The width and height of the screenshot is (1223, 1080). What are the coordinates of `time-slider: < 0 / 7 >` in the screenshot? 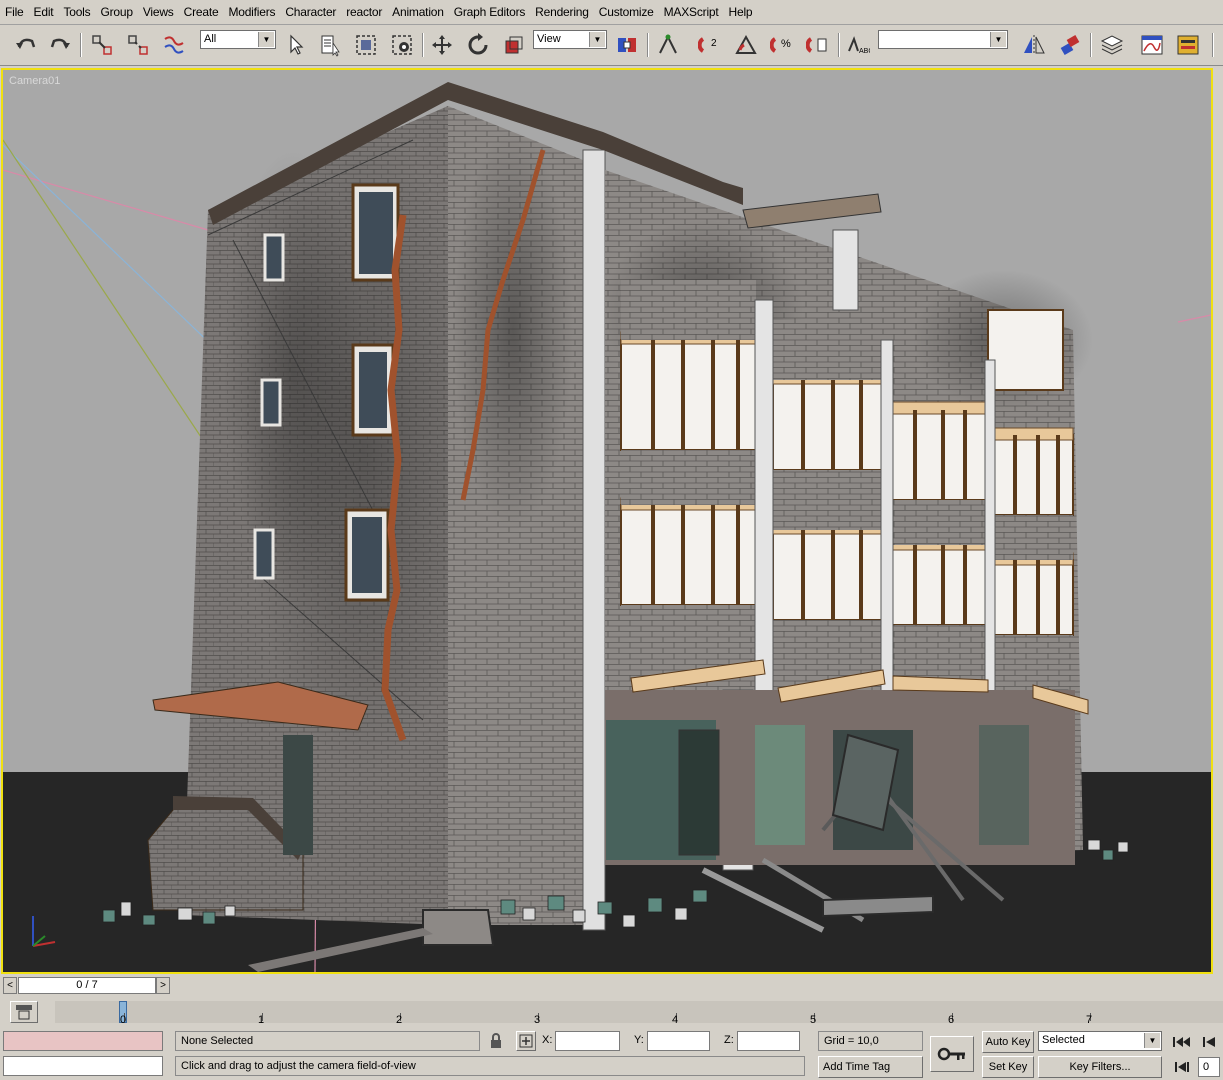 It's located at (611, 986).